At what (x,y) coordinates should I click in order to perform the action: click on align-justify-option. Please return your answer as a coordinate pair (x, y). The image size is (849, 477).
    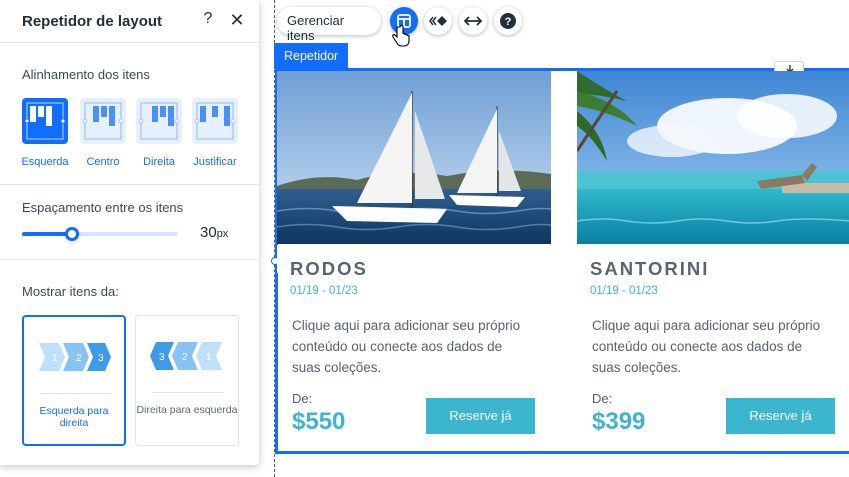
    Looking at the image, I should click on (215, 121).